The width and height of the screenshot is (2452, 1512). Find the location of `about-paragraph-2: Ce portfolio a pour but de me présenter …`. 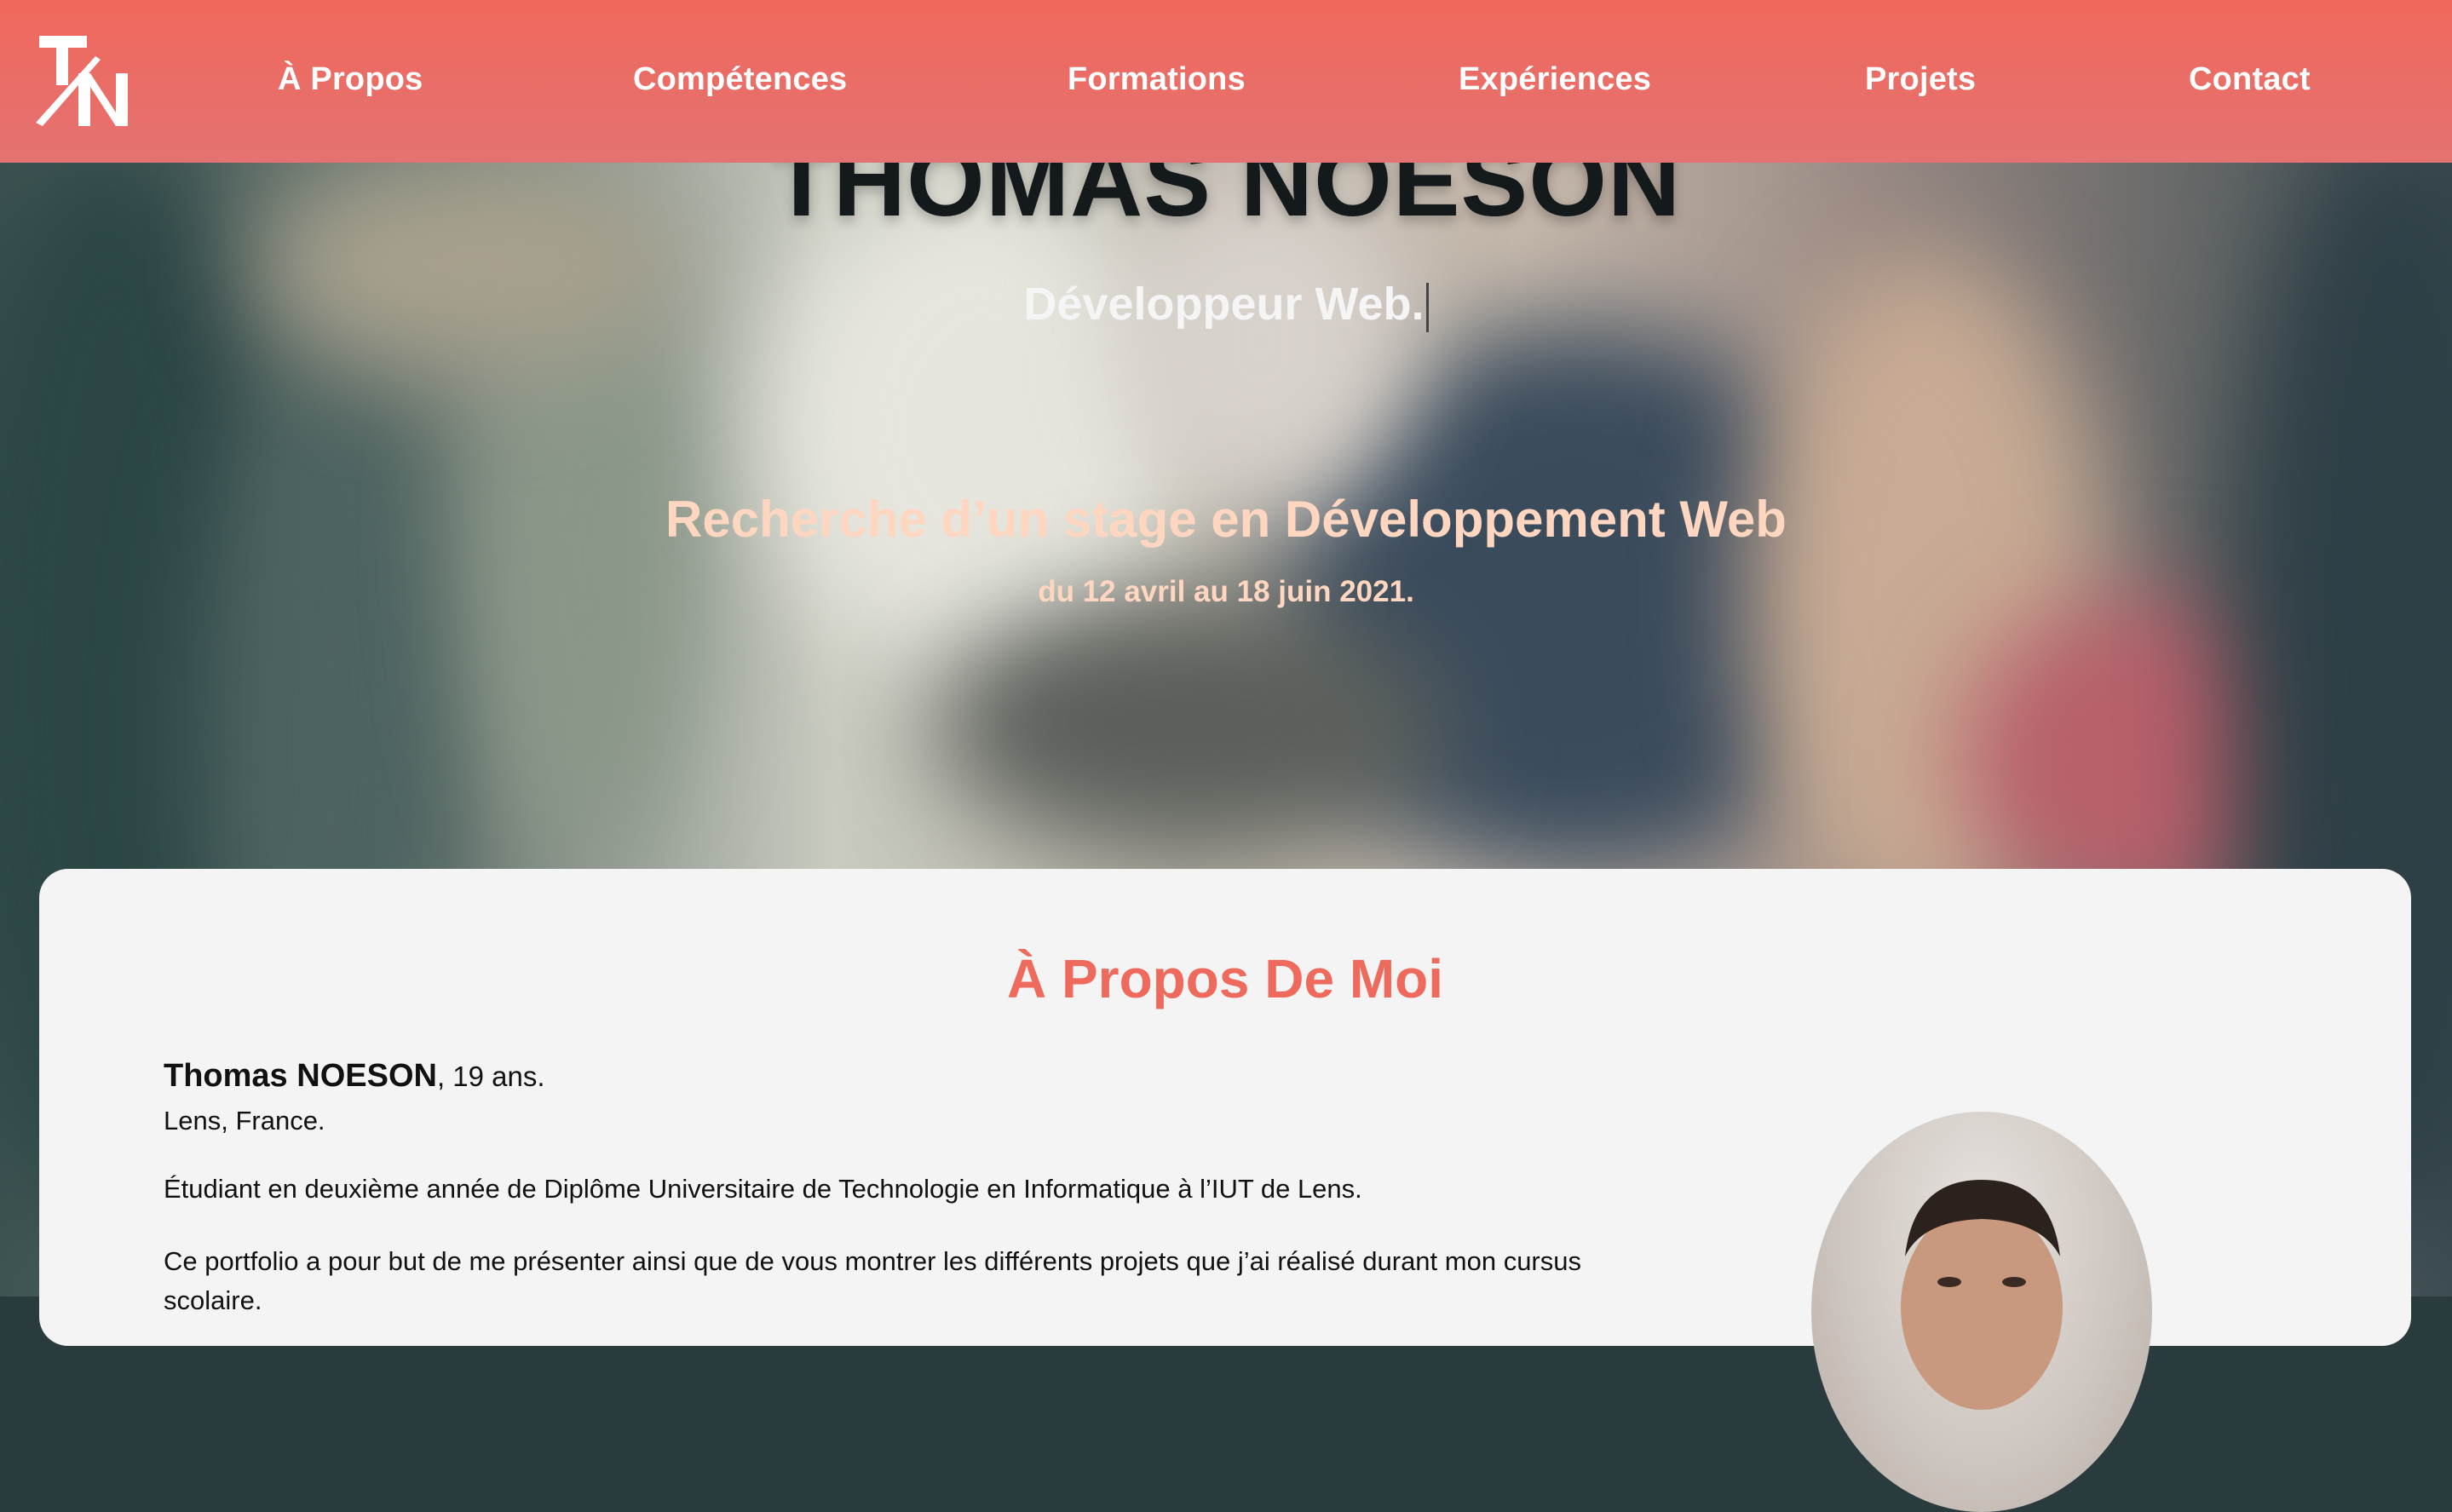

about-paragraph-2: Ce portfolio a pour but de me présenter … is located at coordinates (872, 1280).